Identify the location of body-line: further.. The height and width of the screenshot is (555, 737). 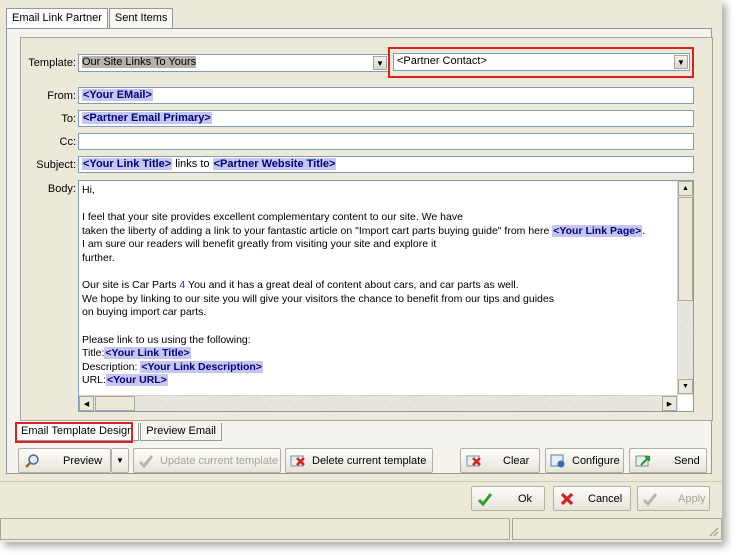
(98, 257).